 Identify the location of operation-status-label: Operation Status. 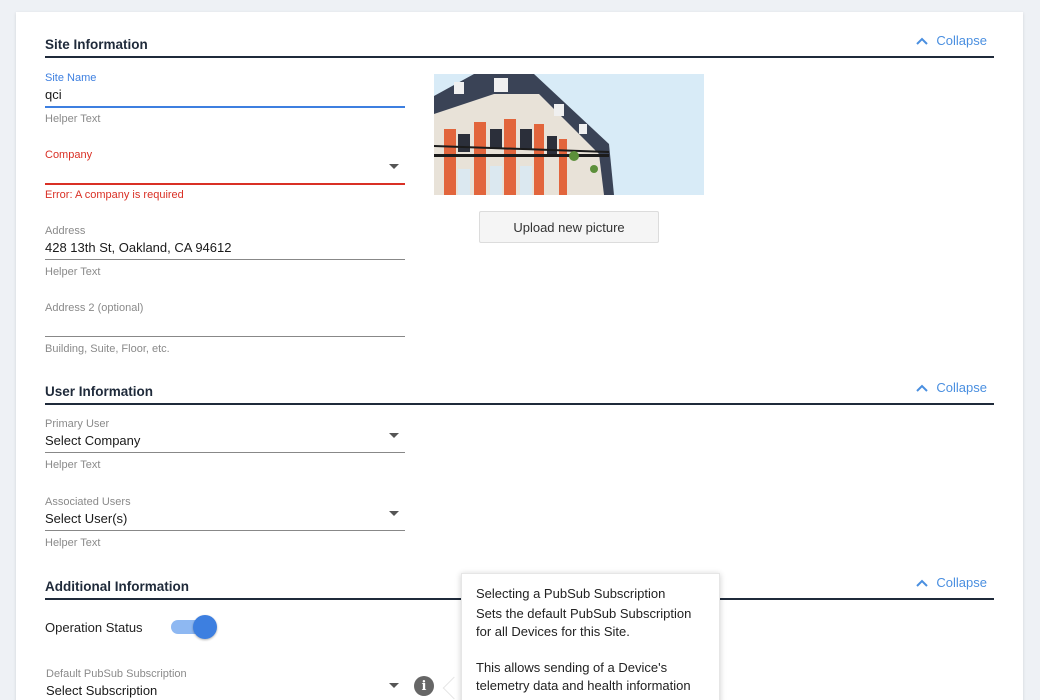
(94, 627).